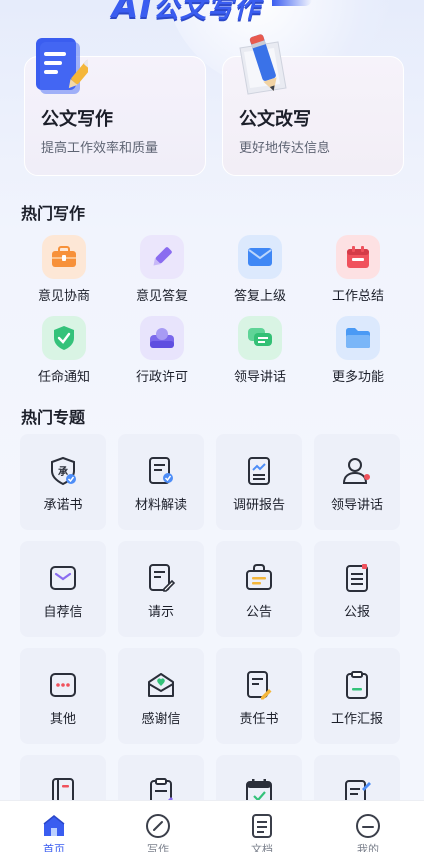  Describe the element at coordinates (63, 505) in the screenshot. I see `topic-label: 承诺书` at that location.